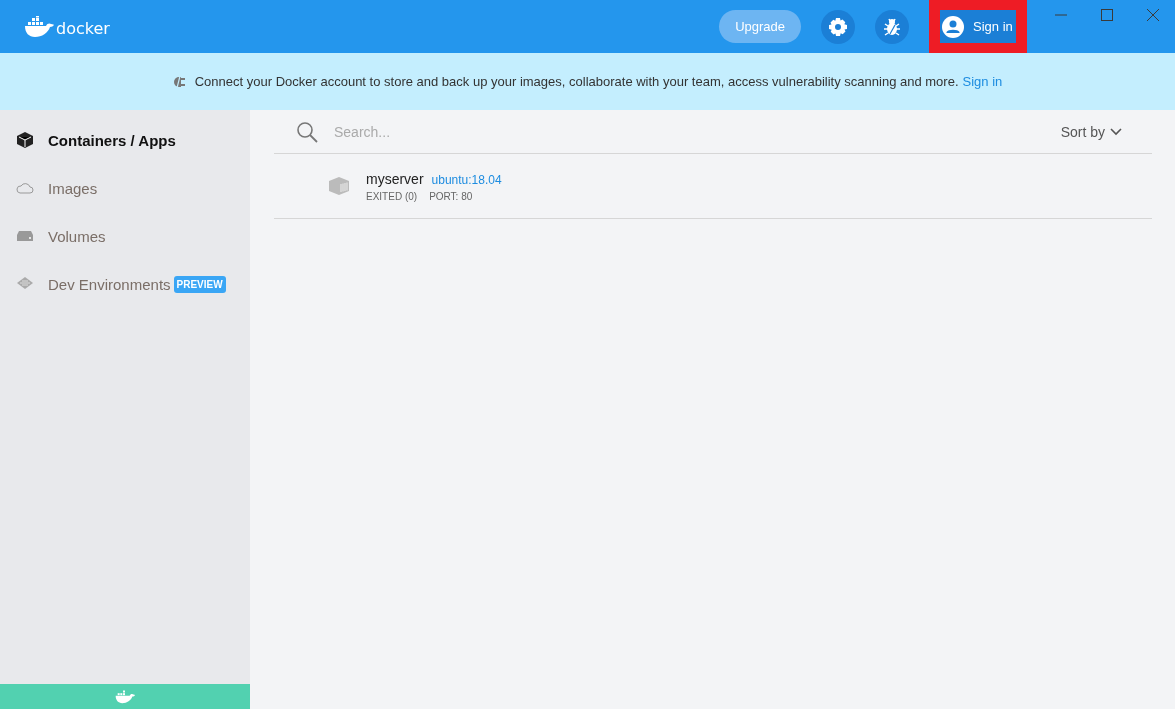  Describe the element at coordinates (392, 196) in the screenshot. I see `container-status: EXITED (0)` at that location.